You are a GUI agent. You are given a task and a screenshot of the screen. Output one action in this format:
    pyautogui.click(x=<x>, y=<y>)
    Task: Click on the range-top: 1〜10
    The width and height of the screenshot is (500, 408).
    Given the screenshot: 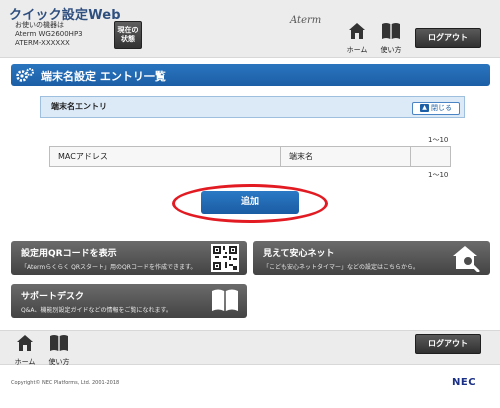 What is the action you would take?
    pyautogui.click(x=438, y=140)
    